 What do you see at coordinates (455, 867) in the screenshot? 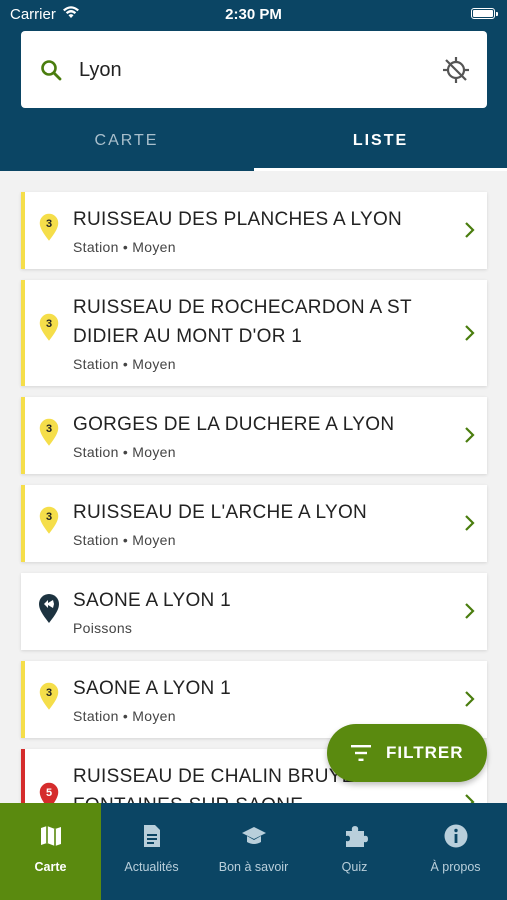
I see `nav-label: À propos` at bounding box center [455, 867].